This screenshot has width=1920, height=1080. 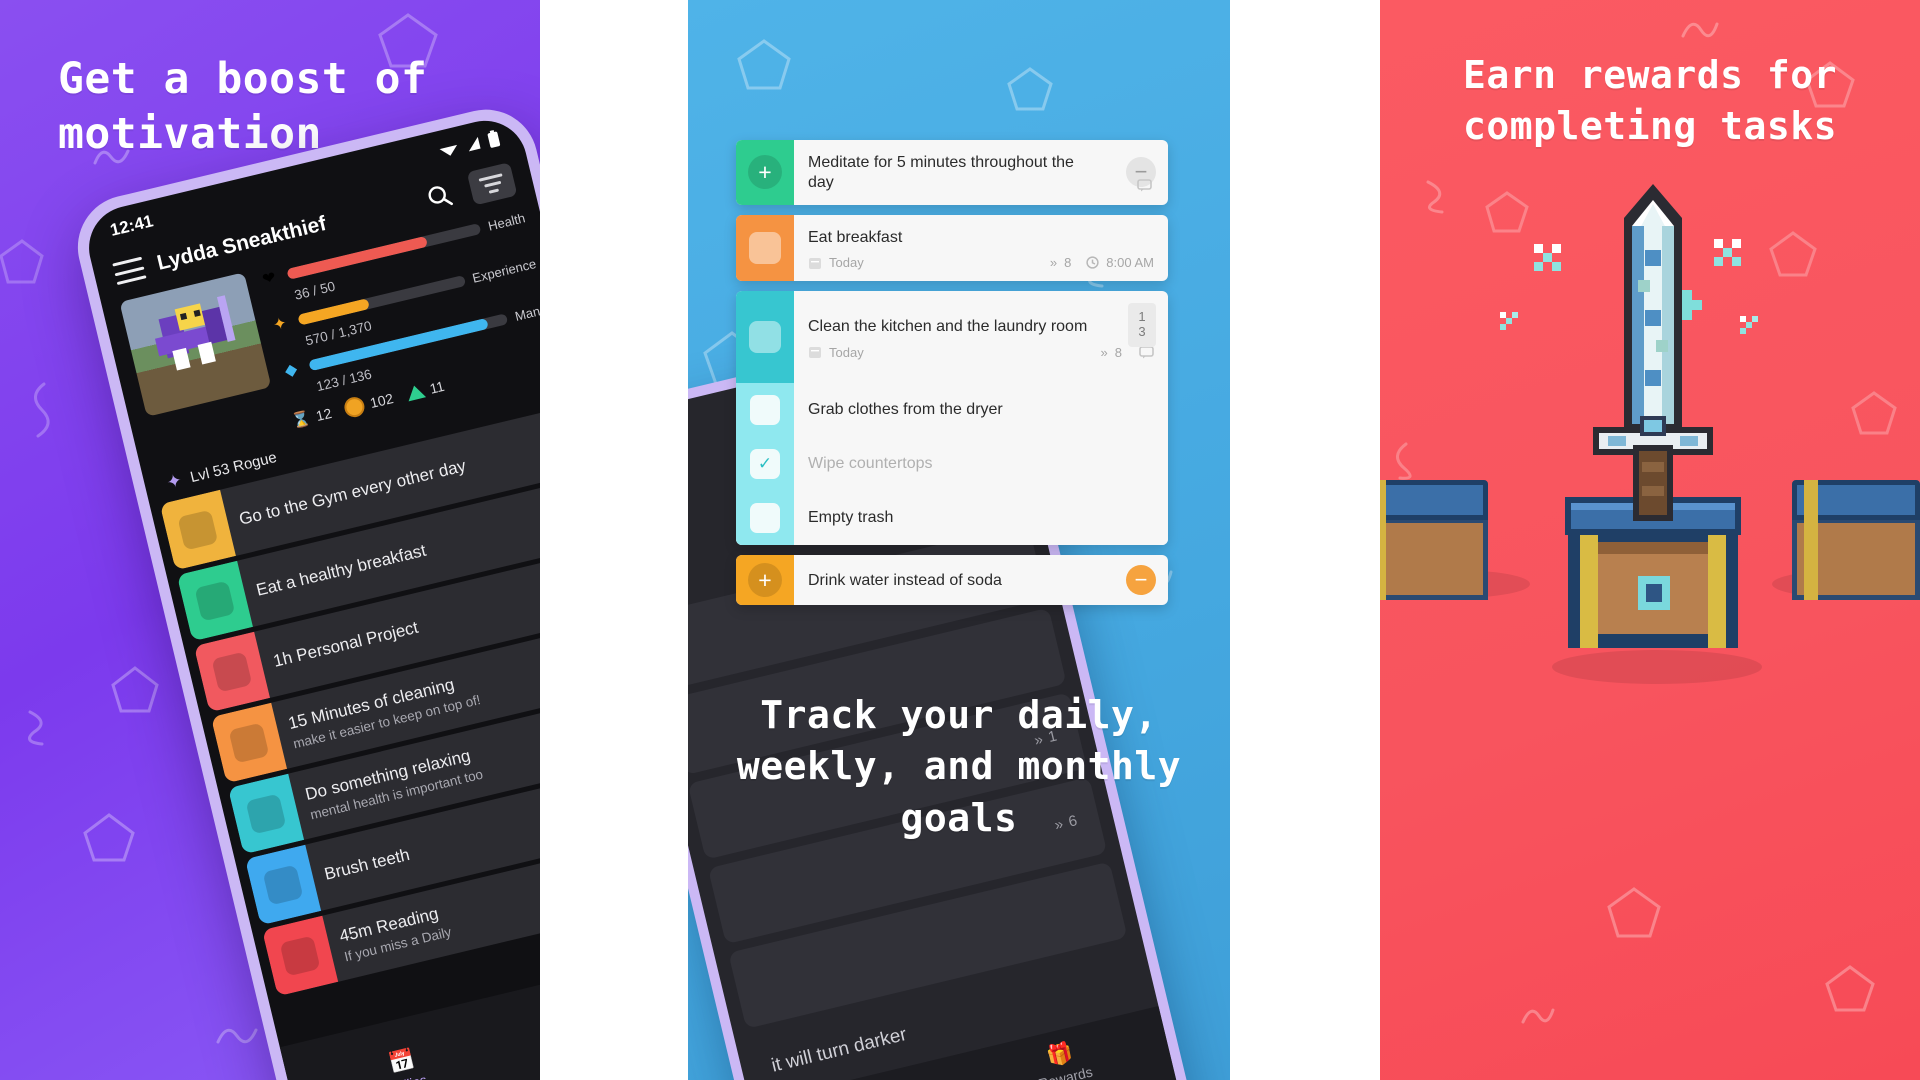 What do you see at coordinates (280, 324) in the screenshot?
I see `star-icon: ✦` at bounding box center [280, 324].